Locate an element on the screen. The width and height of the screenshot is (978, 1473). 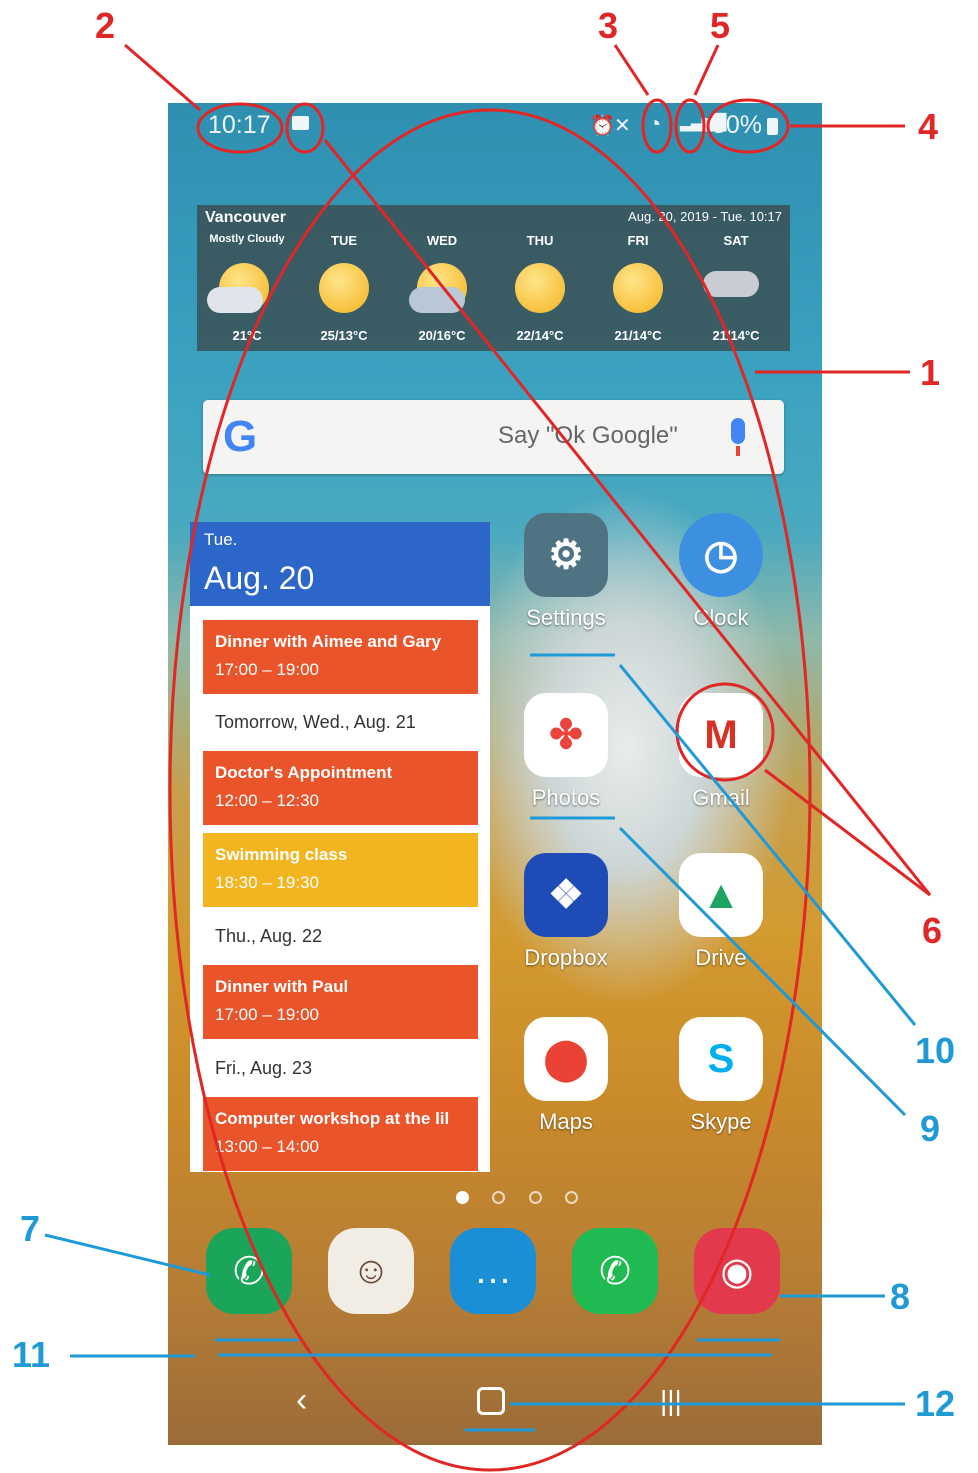
annotation-6: 6 is located at coordinates (932, 930).